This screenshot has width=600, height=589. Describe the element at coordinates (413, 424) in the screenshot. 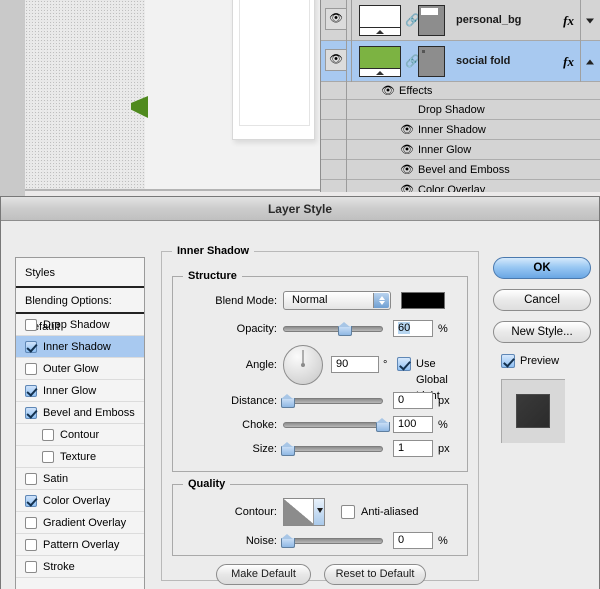

I see `choke-input: 100` at that location.